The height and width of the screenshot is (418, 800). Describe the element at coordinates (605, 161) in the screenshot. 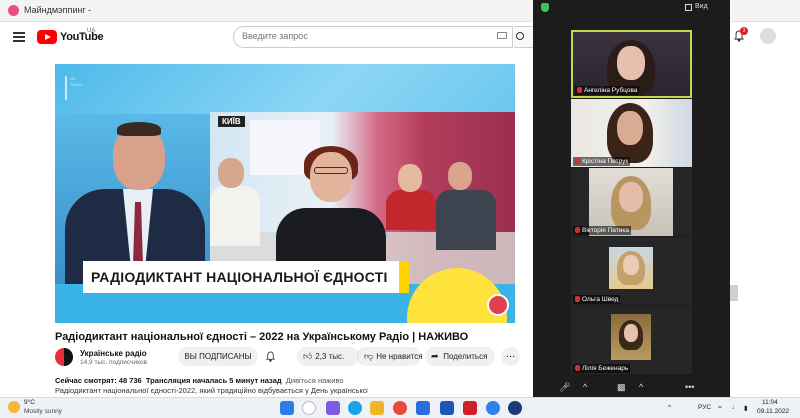

I see `participant-name: Крістіна Петрук` at that location.